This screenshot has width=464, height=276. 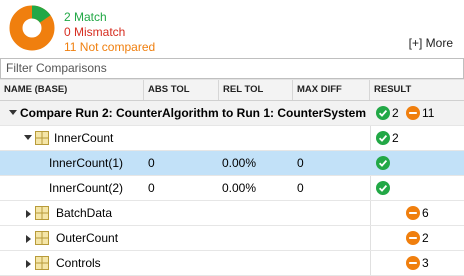 What do you see at coordinates (425, 213) in the screenshot?
I see `row-not-compared-count: 6` at bounding box center [425, 213].